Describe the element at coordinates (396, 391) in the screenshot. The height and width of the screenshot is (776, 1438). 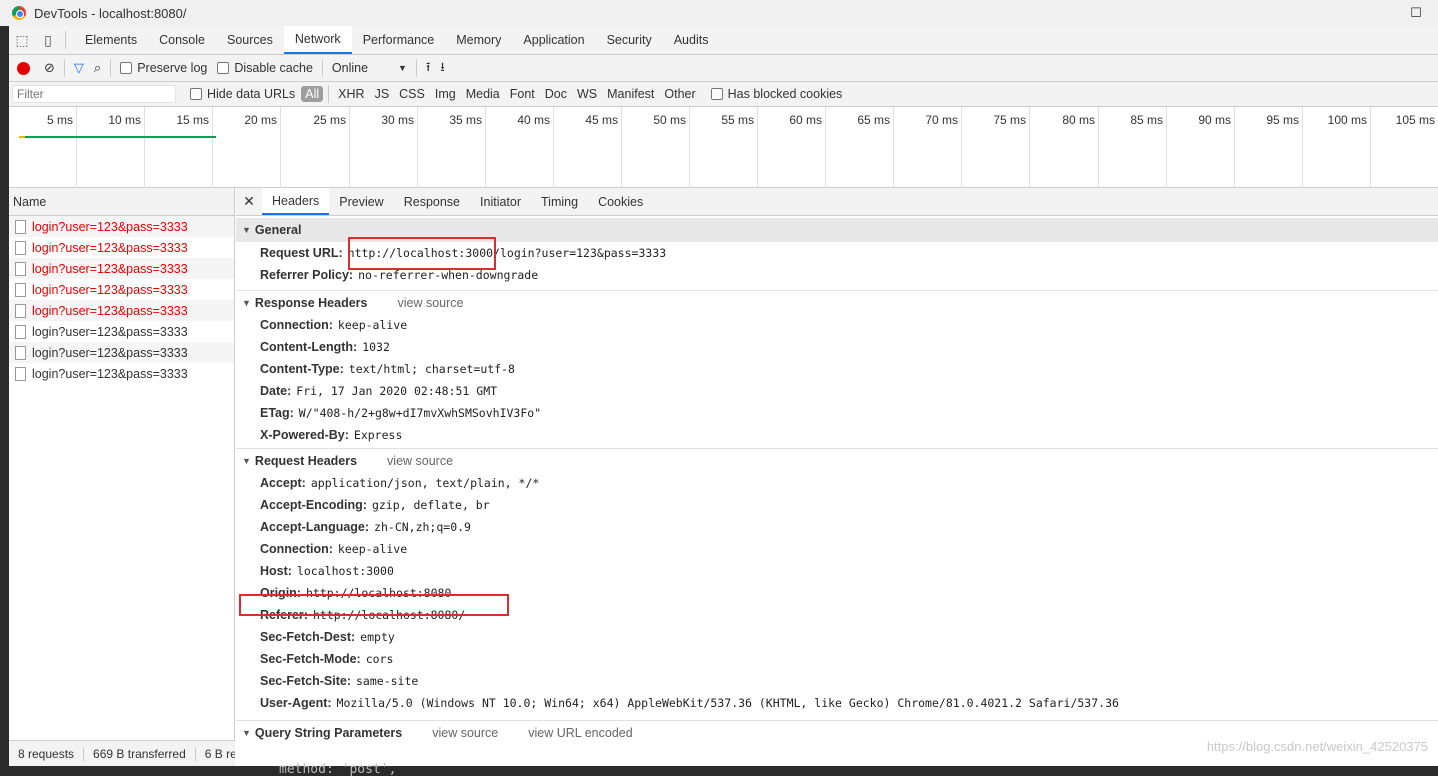
I see `response-header-value: Fri, 17 Jan 2020 02:48:51 GMT` at that location.